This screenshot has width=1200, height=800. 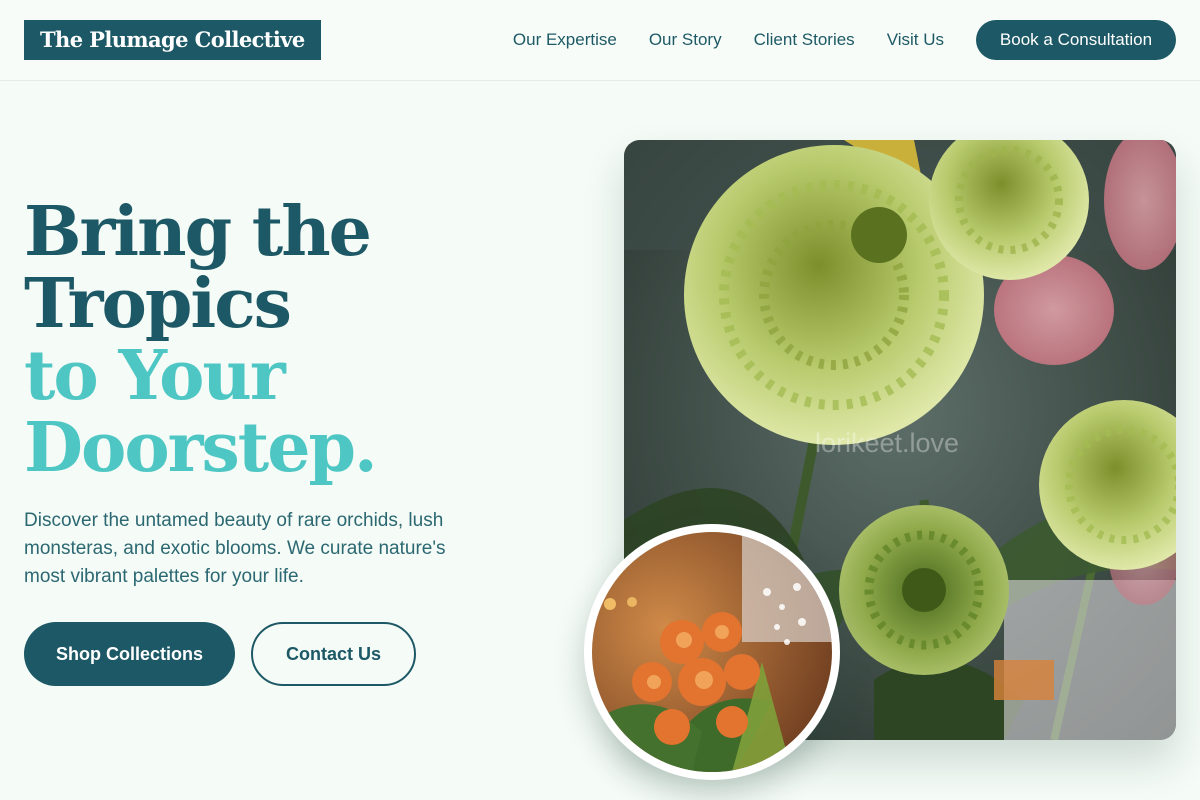 What do you see at coordinates (887, 443) in the screenshot?
I see `image-watermark: lorikeet.love` at bounding box center [887, 443].